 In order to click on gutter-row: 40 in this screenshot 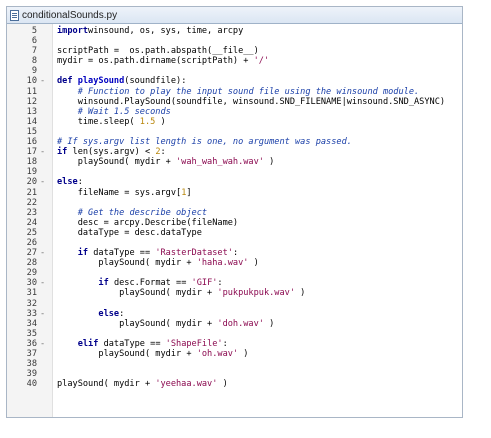, I will do `click(29, 384)`.